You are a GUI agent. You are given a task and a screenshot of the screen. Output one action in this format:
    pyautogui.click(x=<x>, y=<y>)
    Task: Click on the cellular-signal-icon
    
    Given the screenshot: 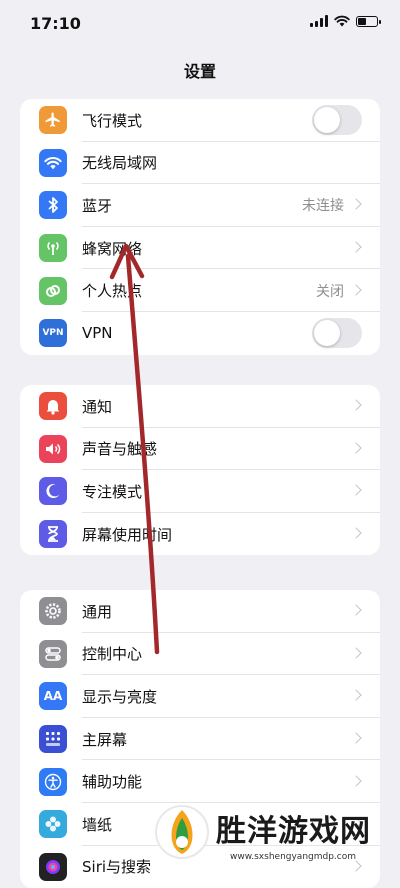 What is the action you would take?
    pyautogui.click(x=319, y=21)
    